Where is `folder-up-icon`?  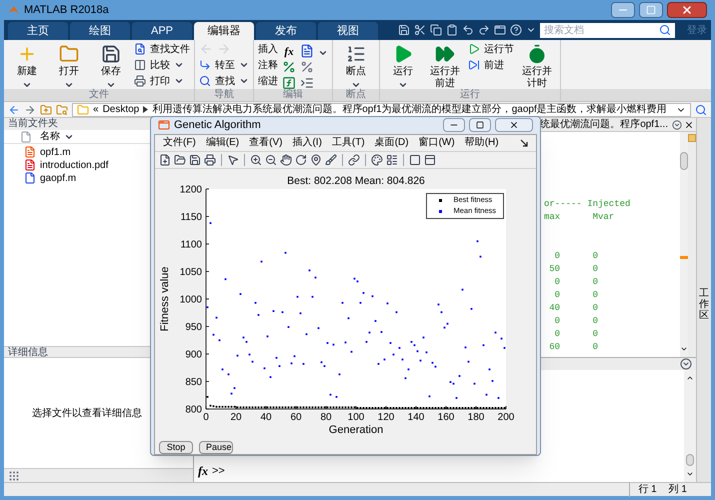 folder-up-icon is located at coordinates (46, 110).